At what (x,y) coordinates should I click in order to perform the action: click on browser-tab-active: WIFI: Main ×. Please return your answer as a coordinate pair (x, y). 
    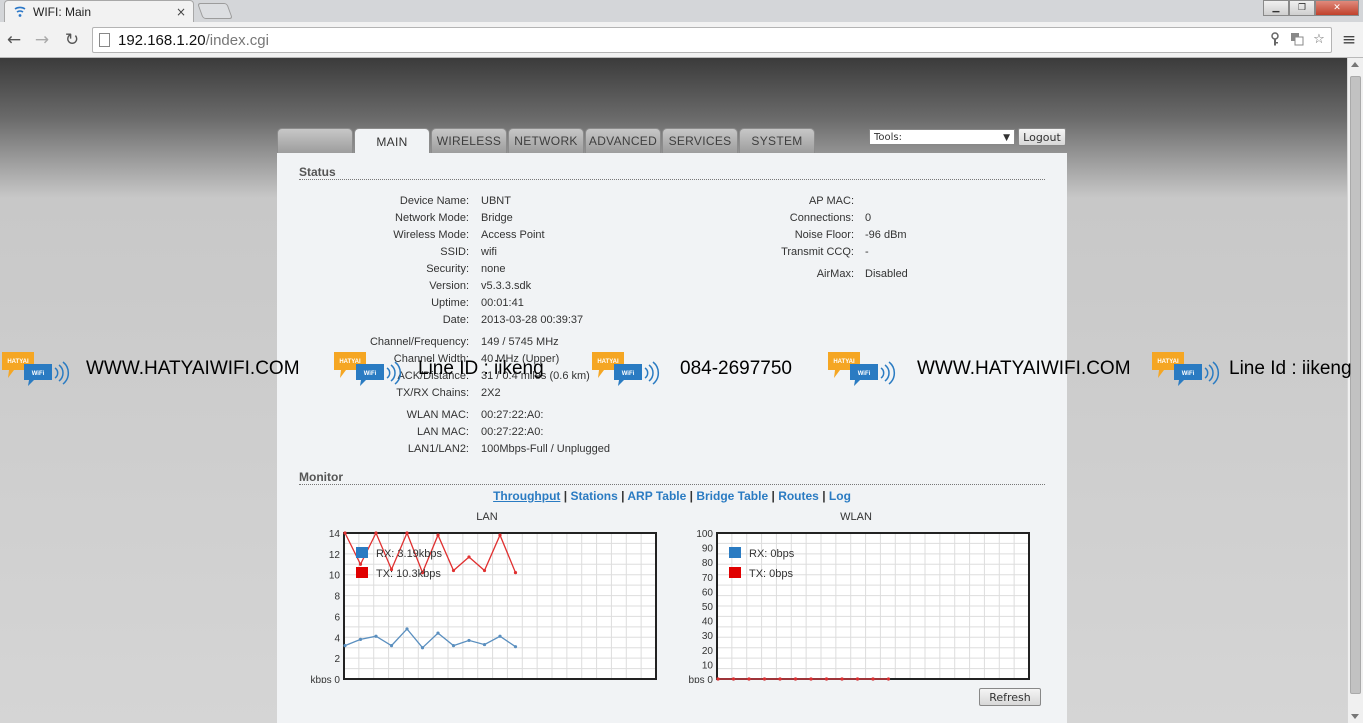
    Looking at the image, I should click on (99, 11).